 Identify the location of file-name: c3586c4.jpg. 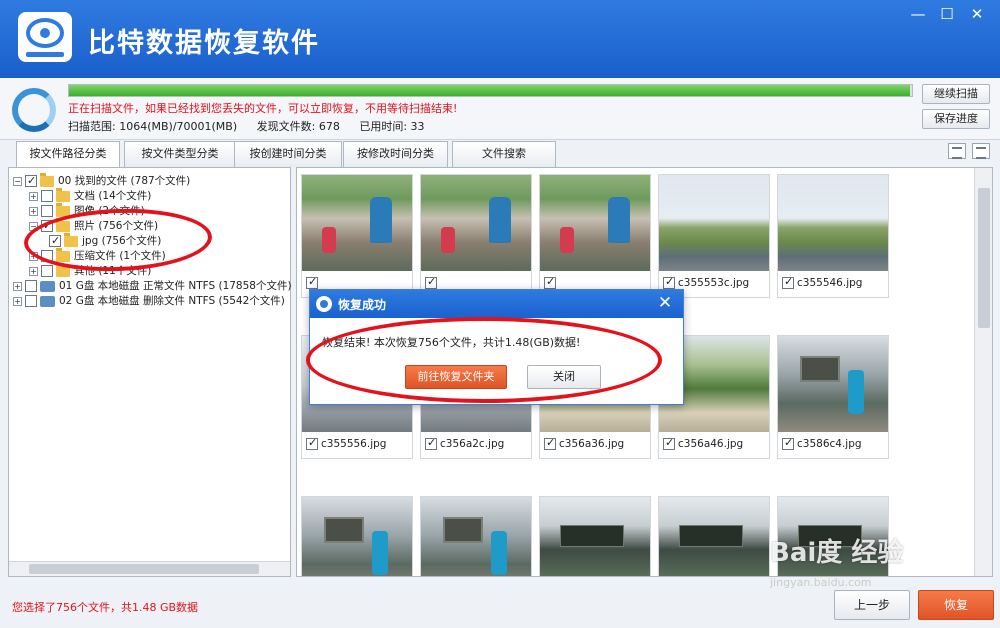
(829, 444).